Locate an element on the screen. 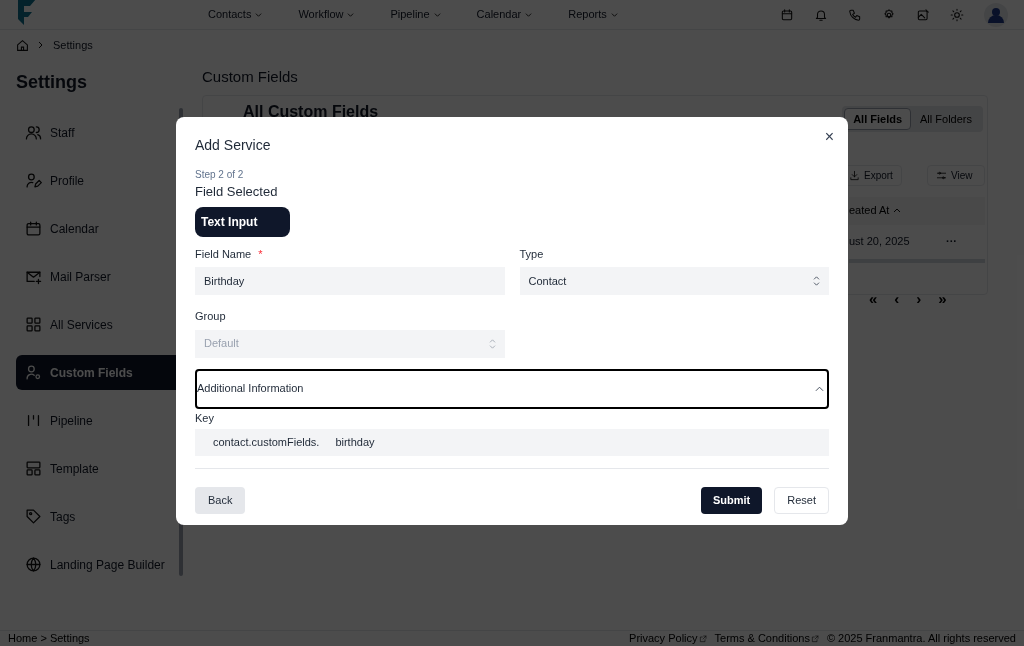 Image resolution: width=1024 pixels, height=646 pixels. section-header: Additional Information is located at coordinates (512, 388).